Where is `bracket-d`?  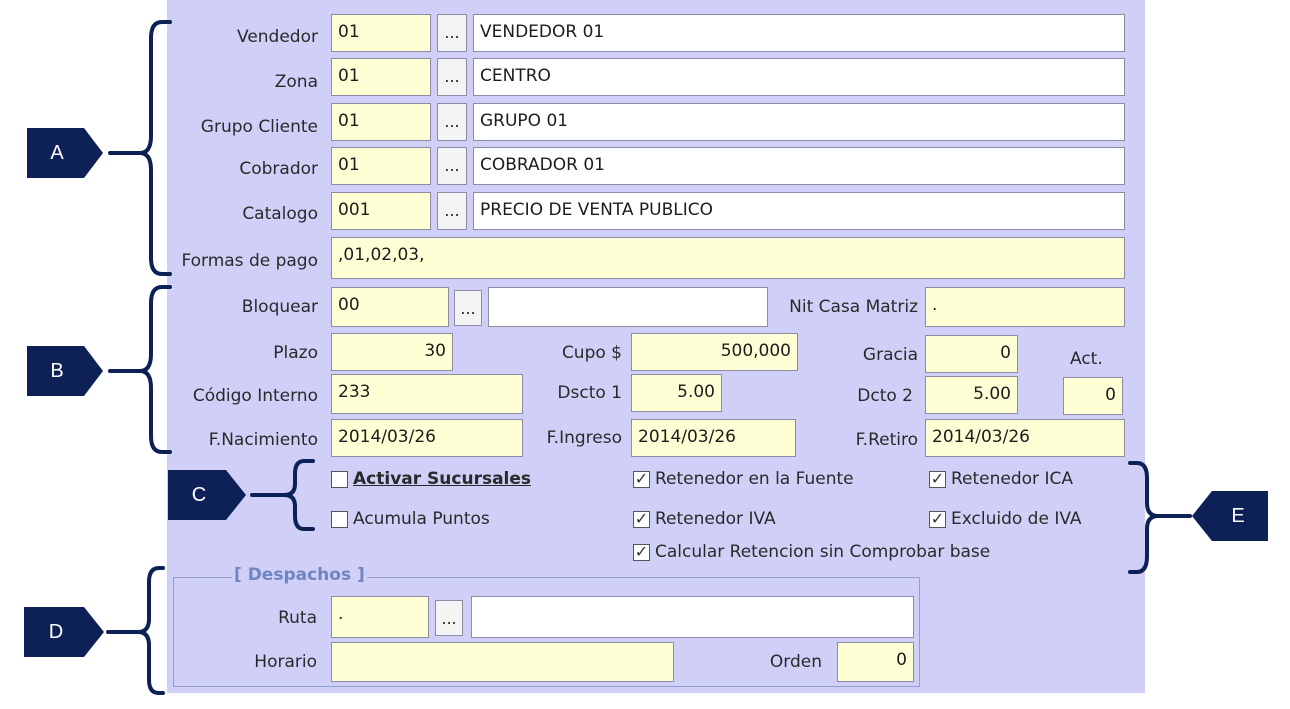
bracket-d is located at coordinates (135, 630).